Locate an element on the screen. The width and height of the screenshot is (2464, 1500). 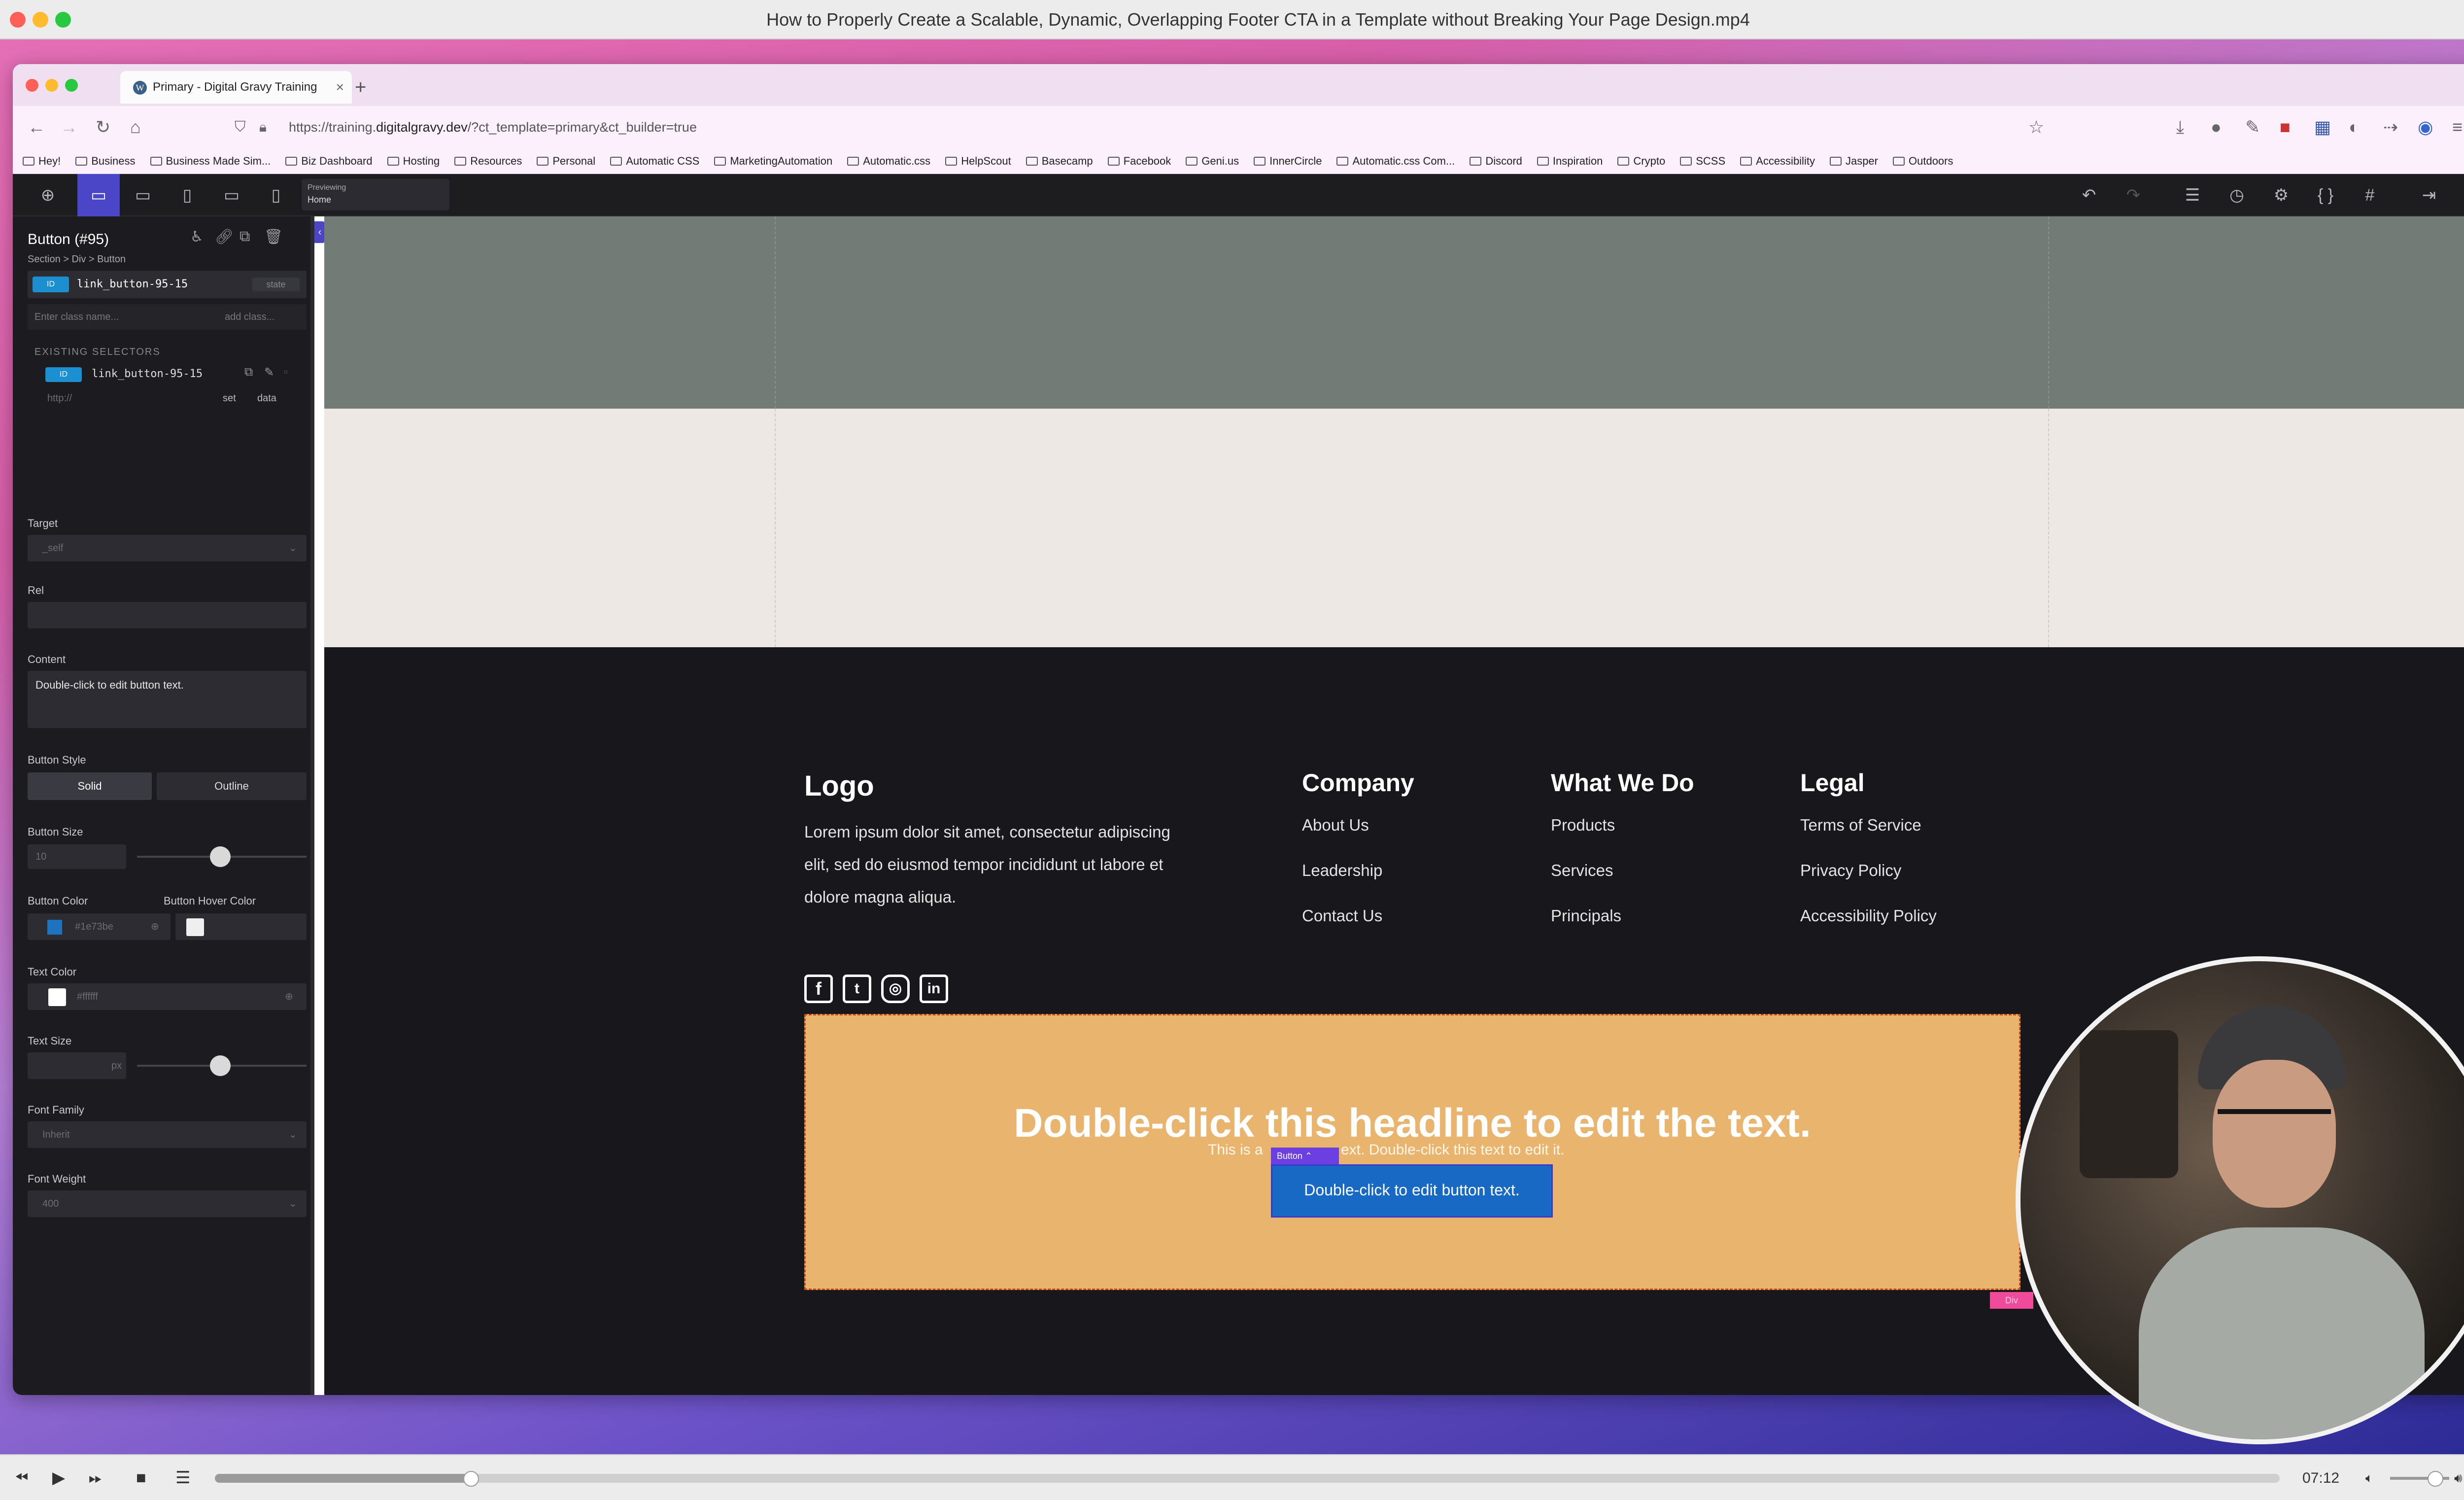
tab-primary: W Primary - Digital Gravy Training × is located at coordinates (236, 87).